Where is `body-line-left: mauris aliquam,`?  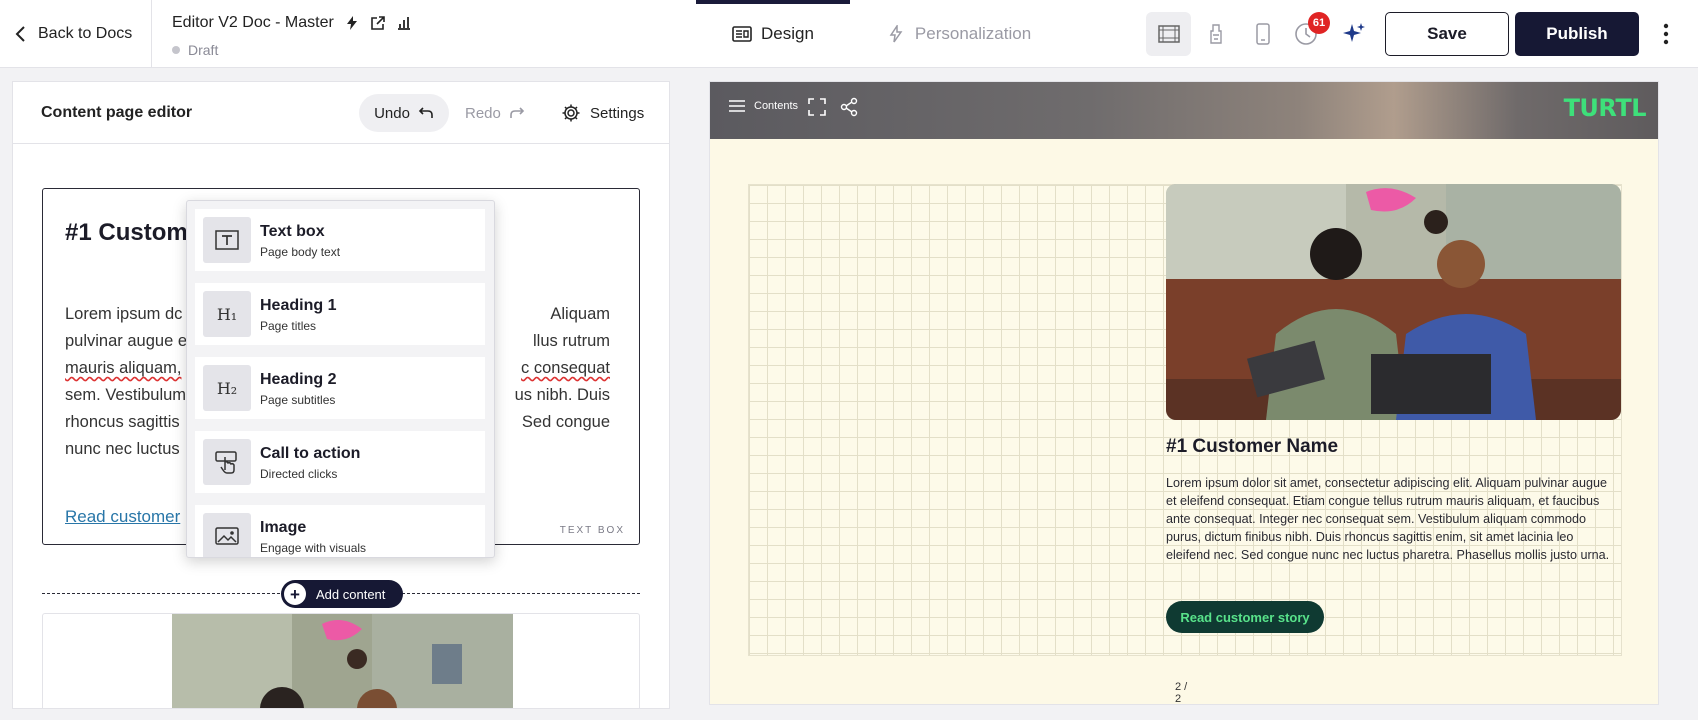
body-line-left: mauris aliquam, is located at coordinates (123, 368).